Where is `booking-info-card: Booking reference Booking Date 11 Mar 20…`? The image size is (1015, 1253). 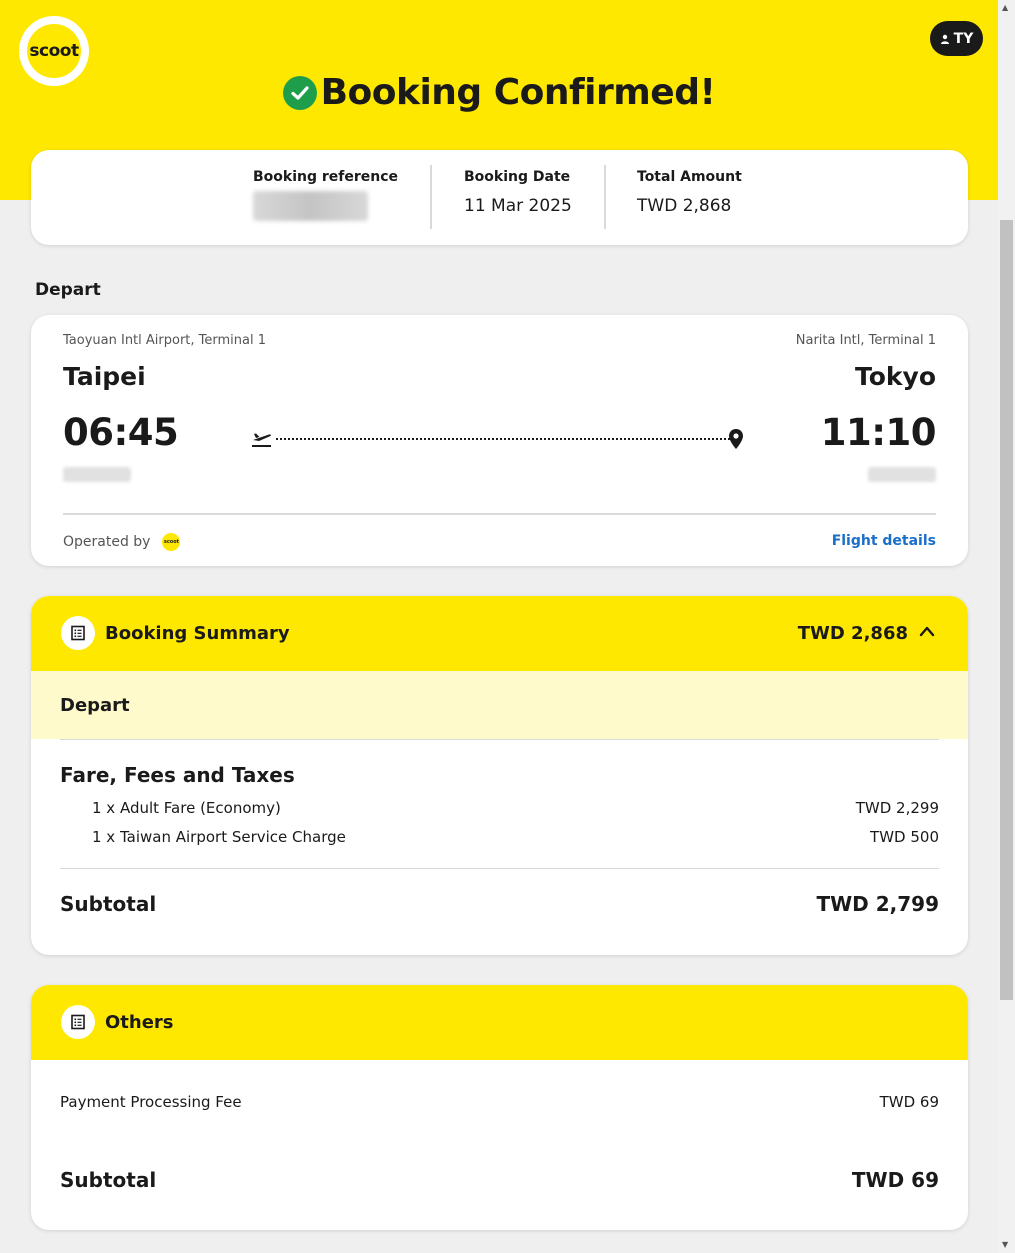
booking-info-card: Booking reference Booking Date 11 Mar 20… is located at coordinates (499, 197).